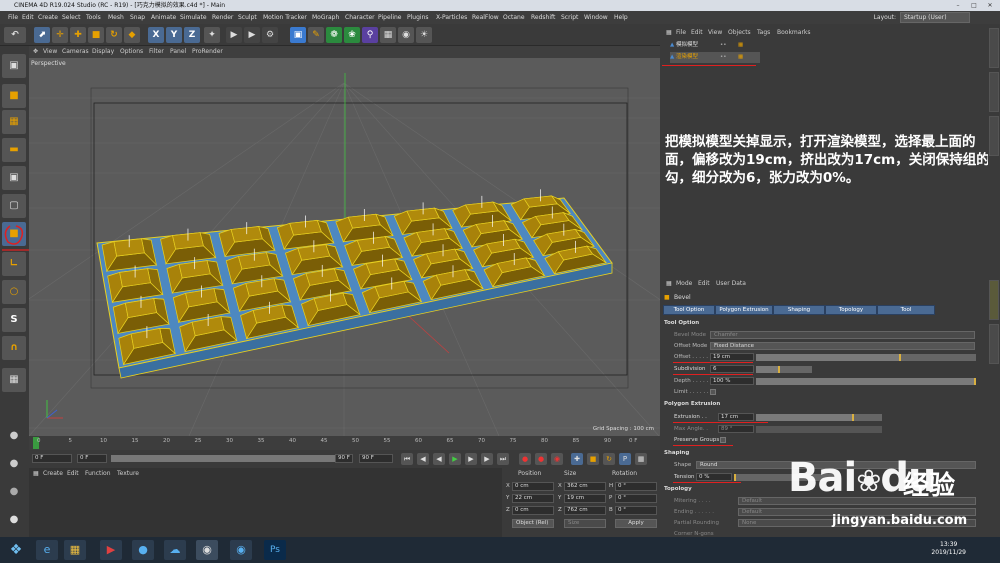  I want to click on min-frame-field: 0 F, so click(92, 458).